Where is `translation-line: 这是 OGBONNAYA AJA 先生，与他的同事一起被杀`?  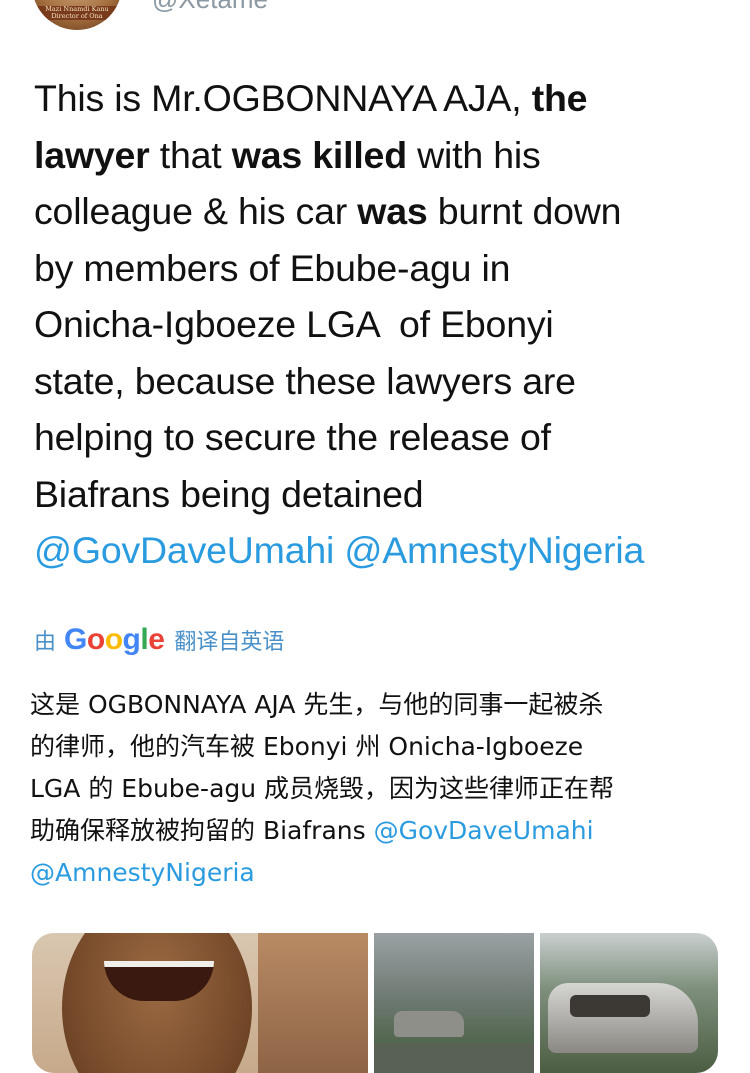
translation-line: 这是 OGBONNAYA AJA 先生，与他的同事一起被杀 is located at coordinates (380, 705).